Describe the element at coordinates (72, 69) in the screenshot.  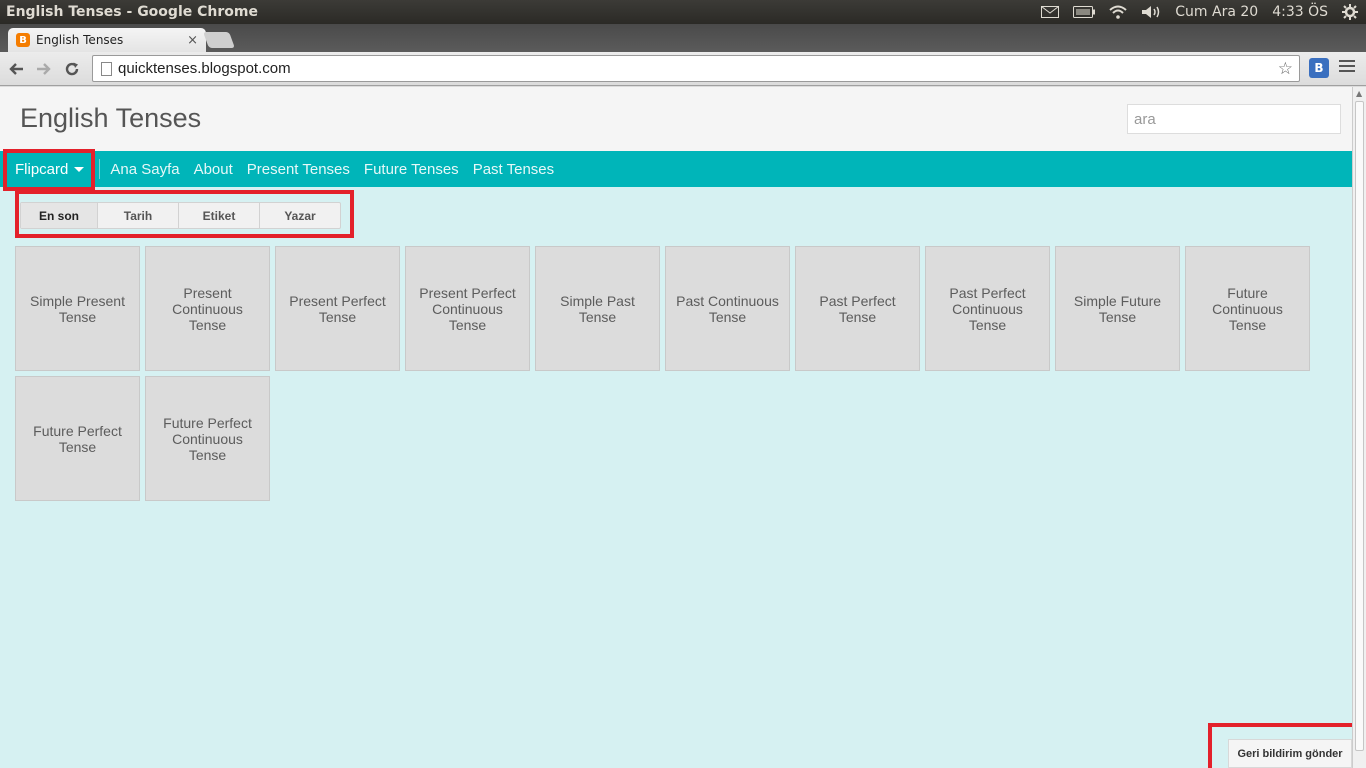
I see `reload-icon` at that location.